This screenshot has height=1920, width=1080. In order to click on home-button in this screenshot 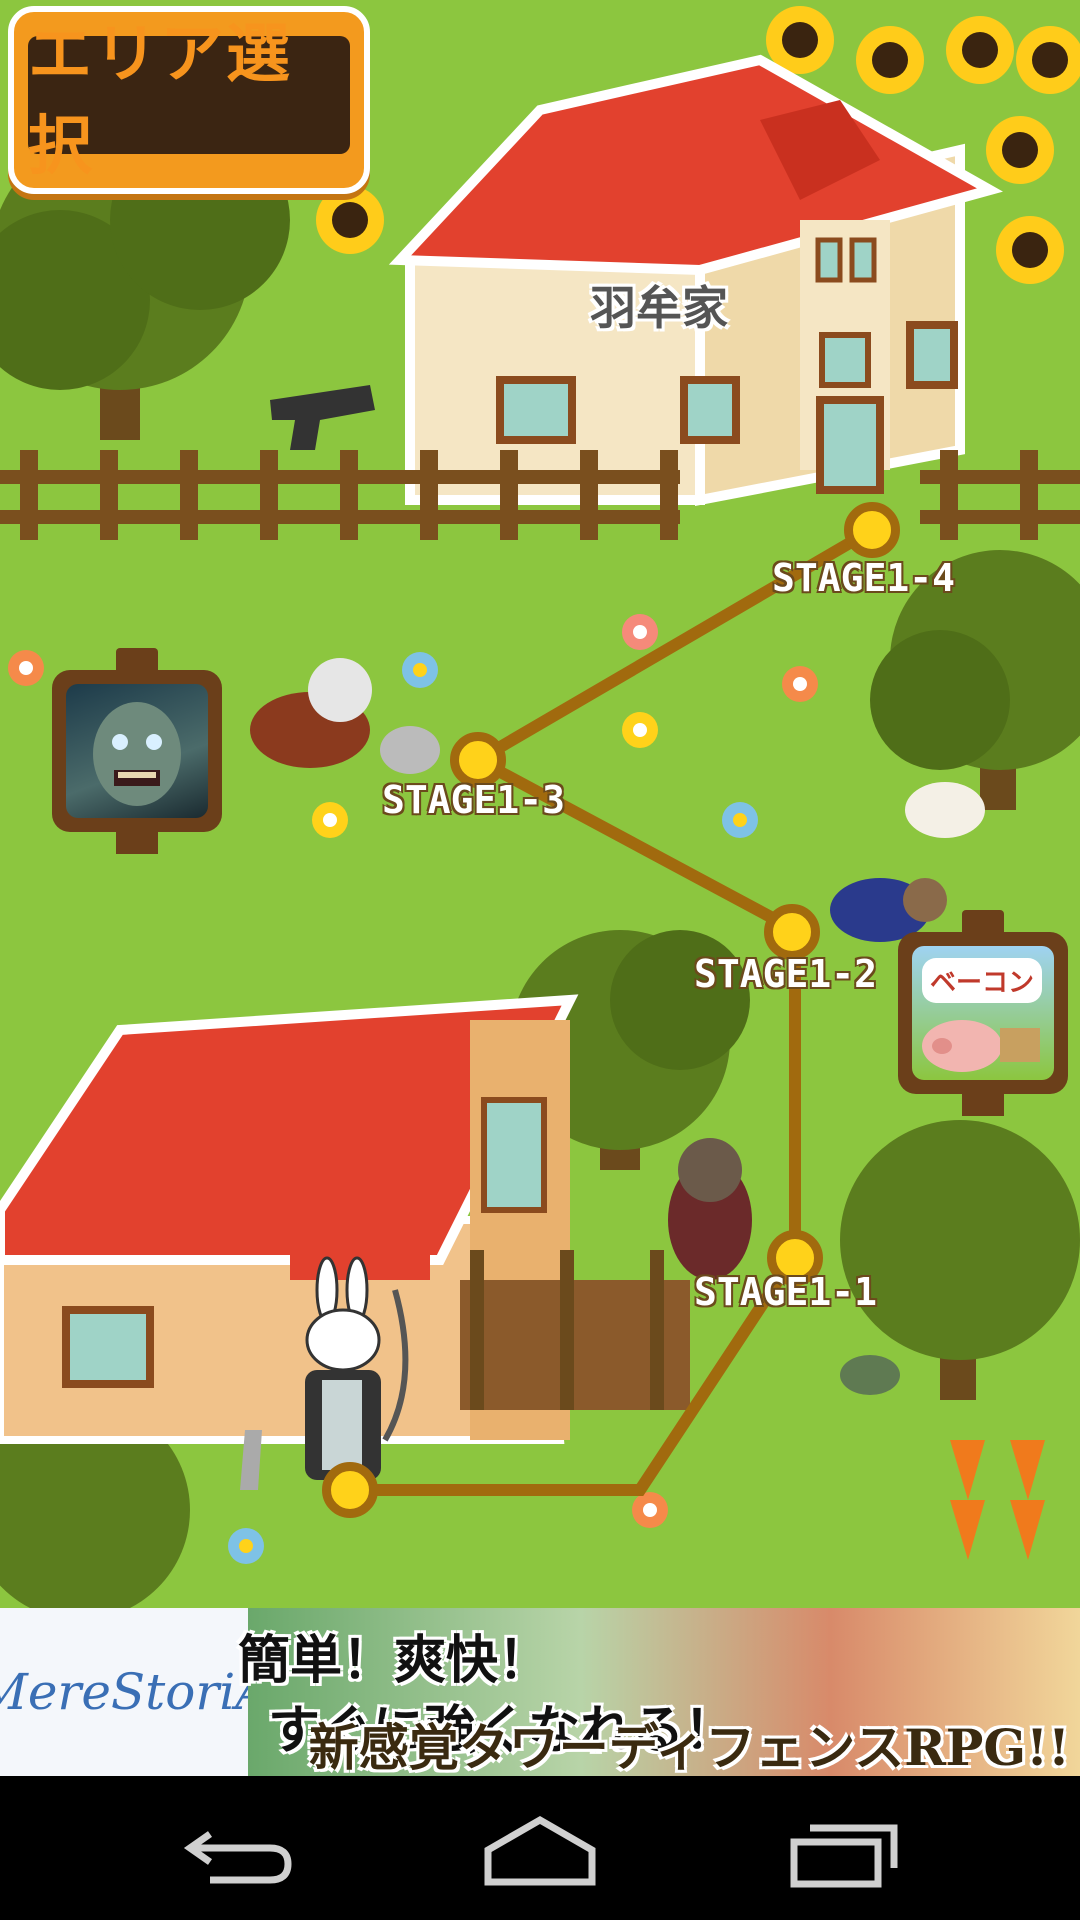, I will do `click(540, 1848)`.